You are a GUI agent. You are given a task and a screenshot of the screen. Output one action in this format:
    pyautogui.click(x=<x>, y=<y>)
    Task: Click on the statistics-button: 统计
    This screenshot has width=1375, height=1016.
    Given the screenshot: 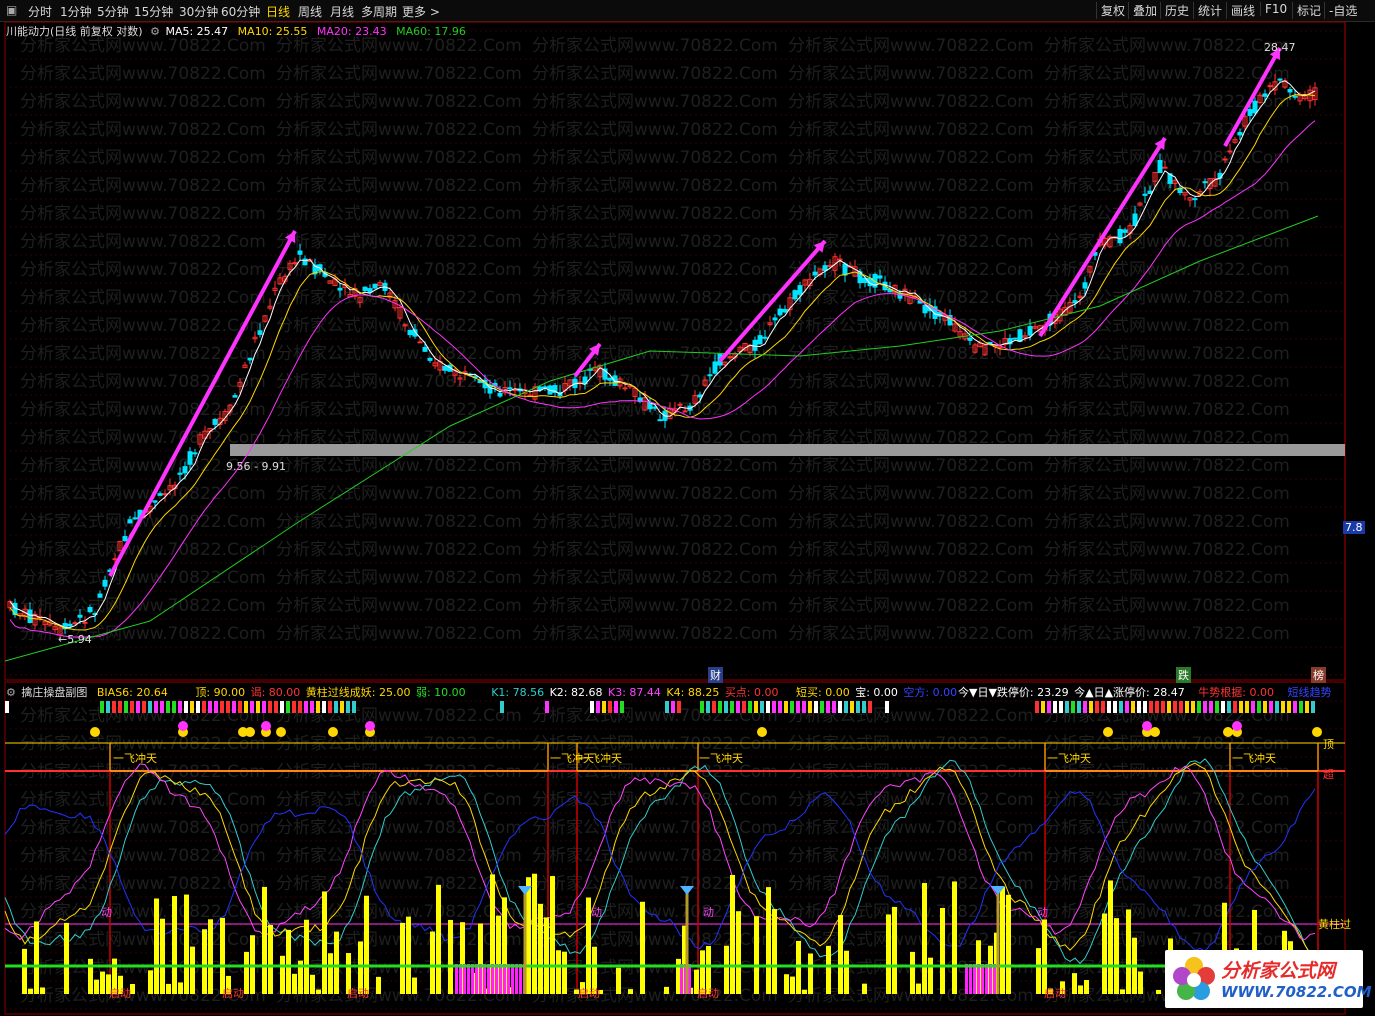 What is the action you would take?
    pyautogui.click(x=1209, y=10)
    